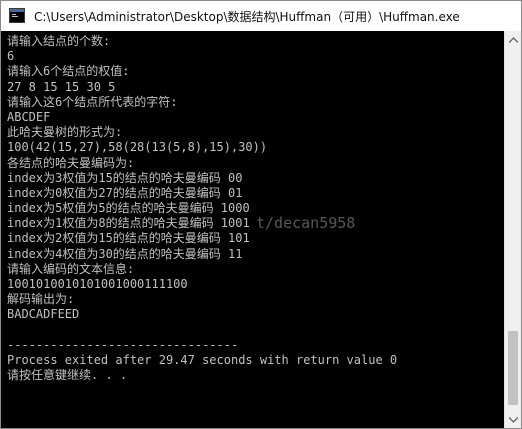  Describe the element at coordinates (61, 86) in the screenshot. I see `console-line: 27 8 15 15 30 5` at that location.